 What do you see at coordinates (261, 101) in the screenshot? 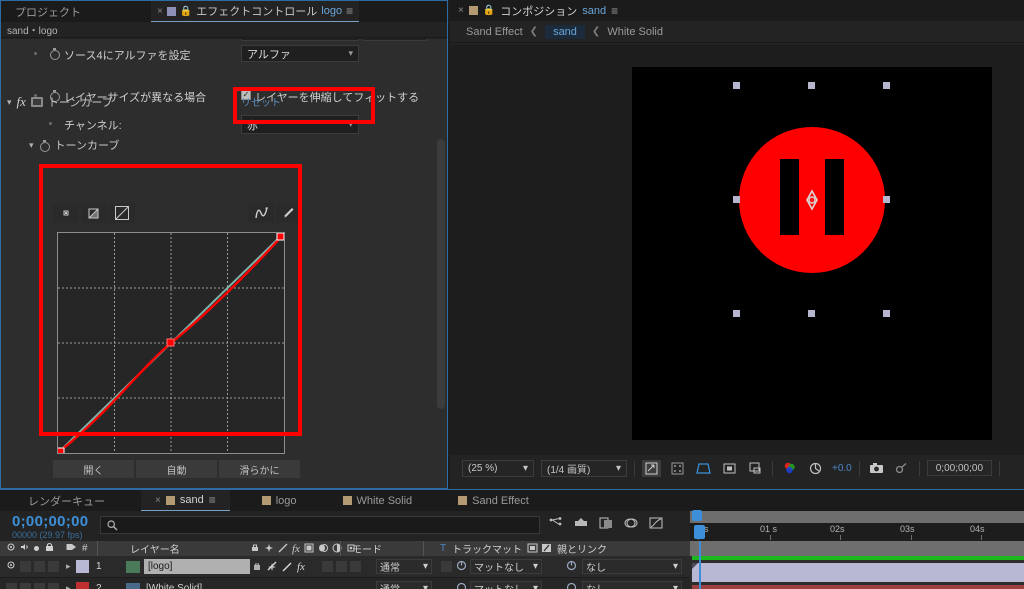
I see `effect-reset-link: リセット` at bounding box center [261, 101].